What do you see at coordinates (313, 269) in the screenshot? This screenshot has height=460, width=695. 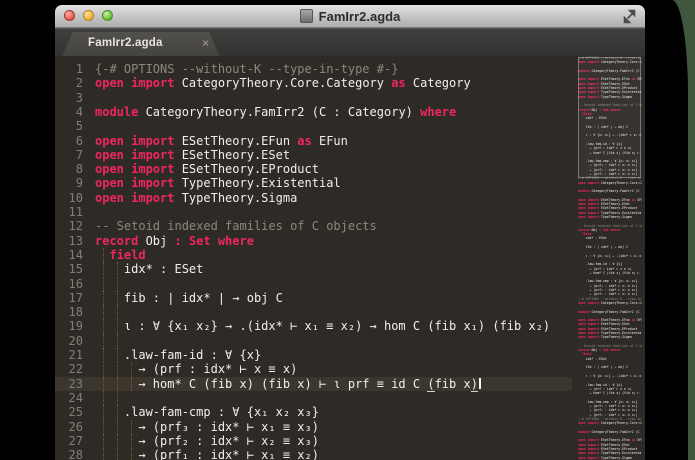 I see `code-line: 15 idx* : ESet` at bounding box center [313, 269].